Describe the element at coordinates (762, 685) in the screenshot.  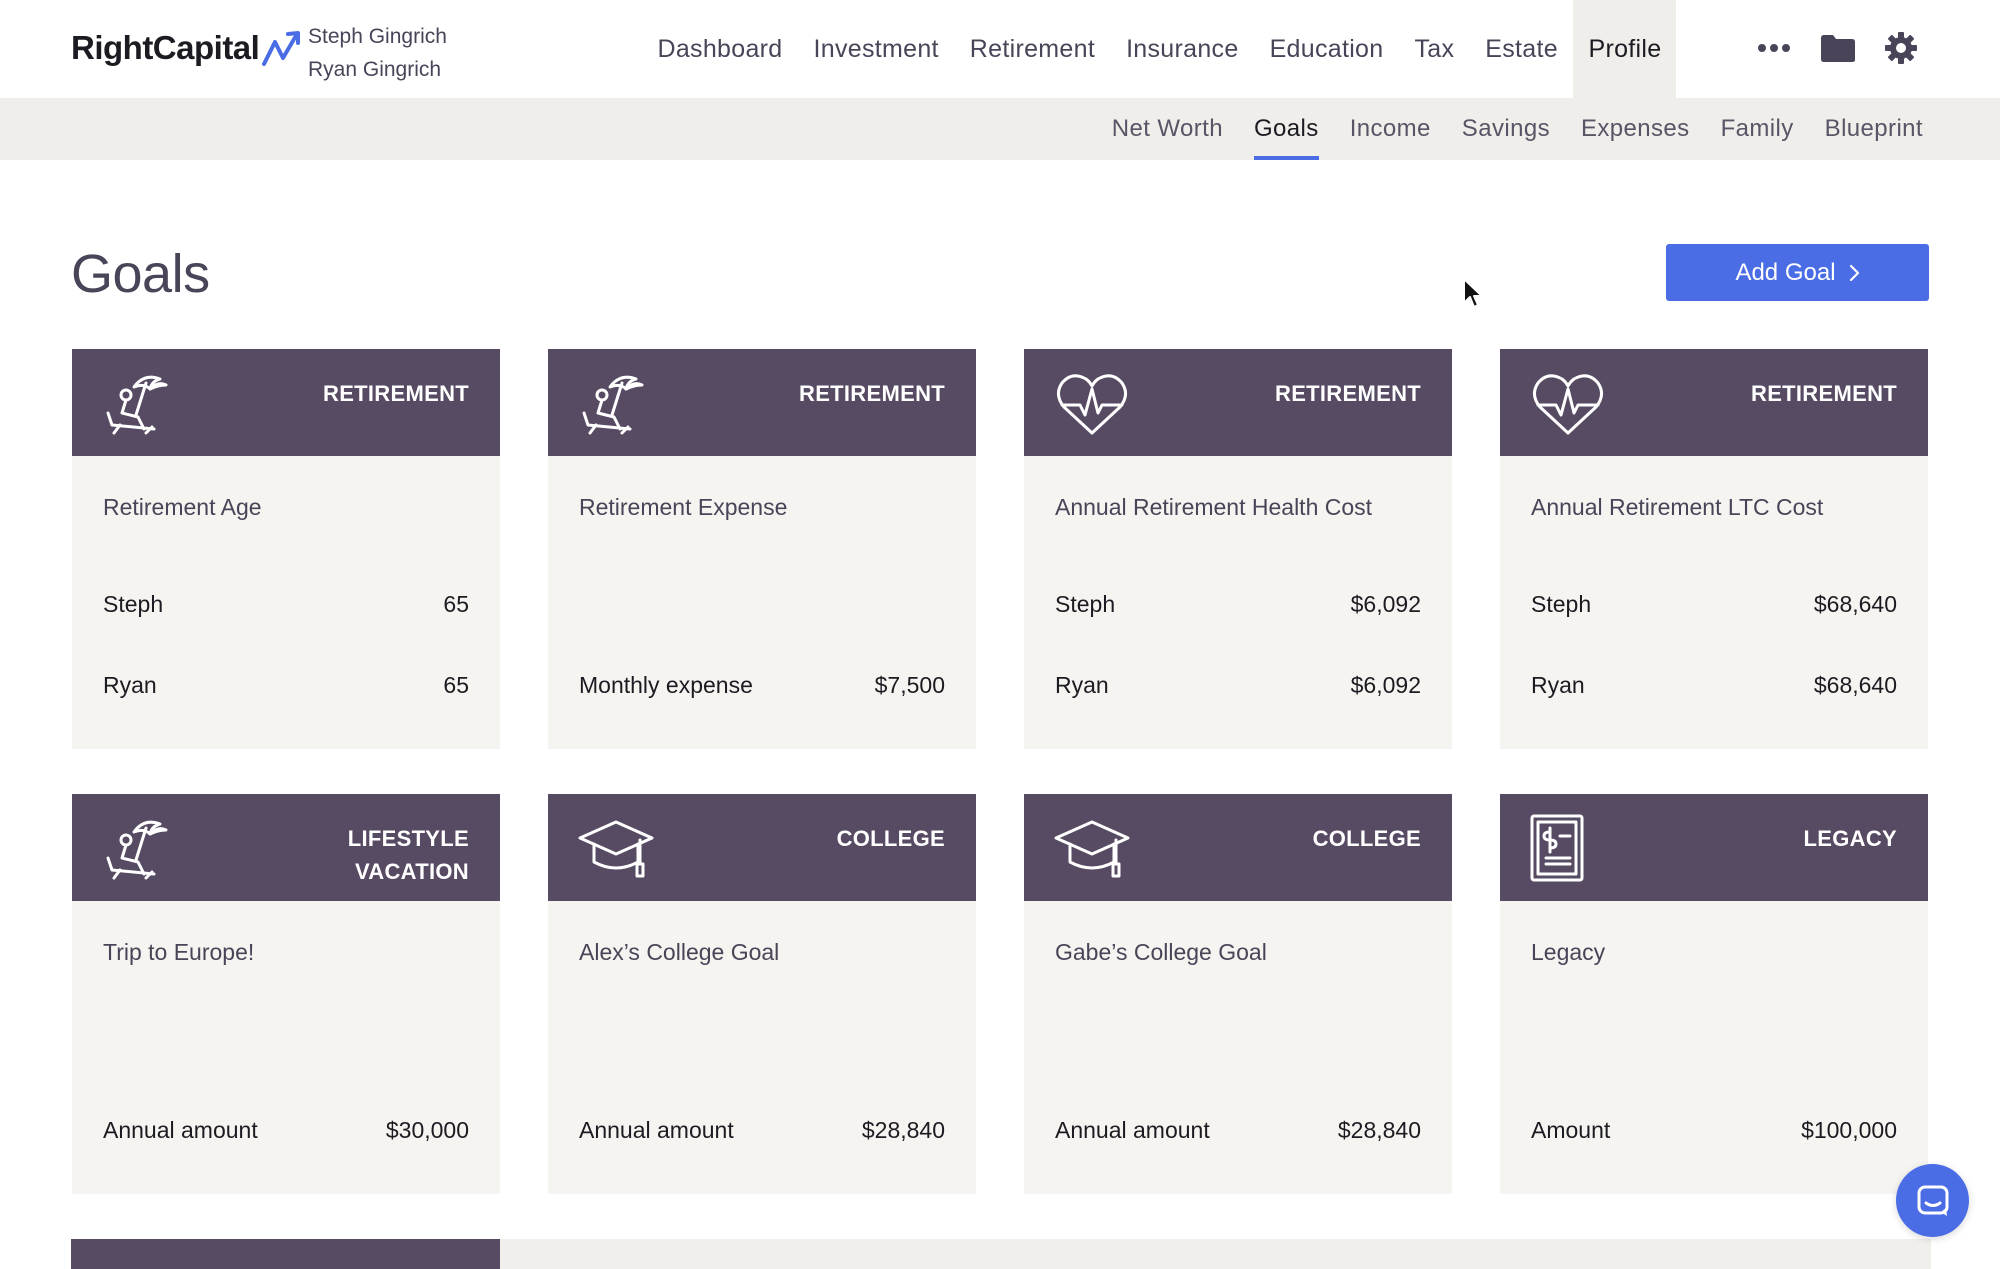
I see `card-row: Monthly expense $7,500` at that location.